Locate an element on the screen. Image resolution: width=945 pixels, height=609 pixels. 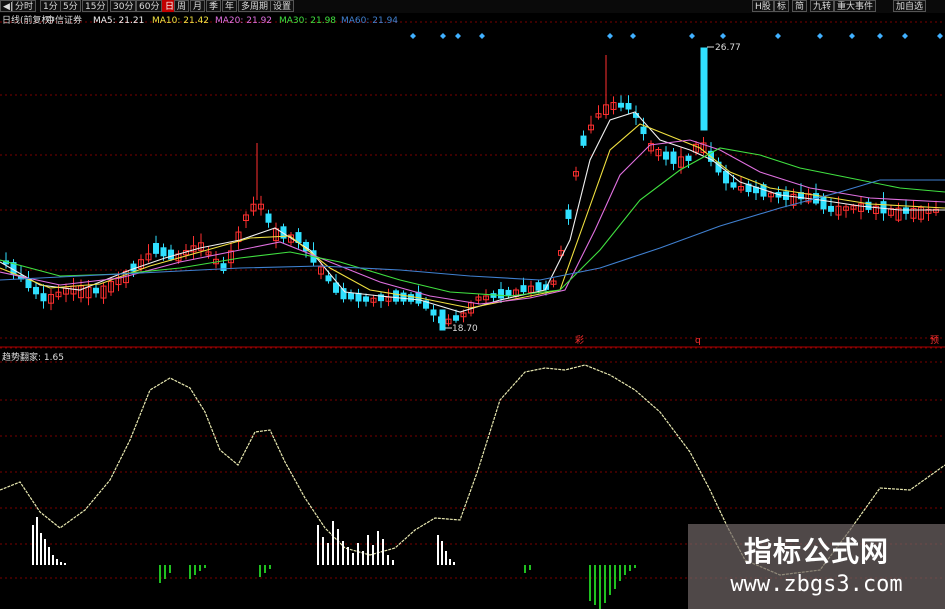
period-button: 周 is located at coordinates (182, 6).